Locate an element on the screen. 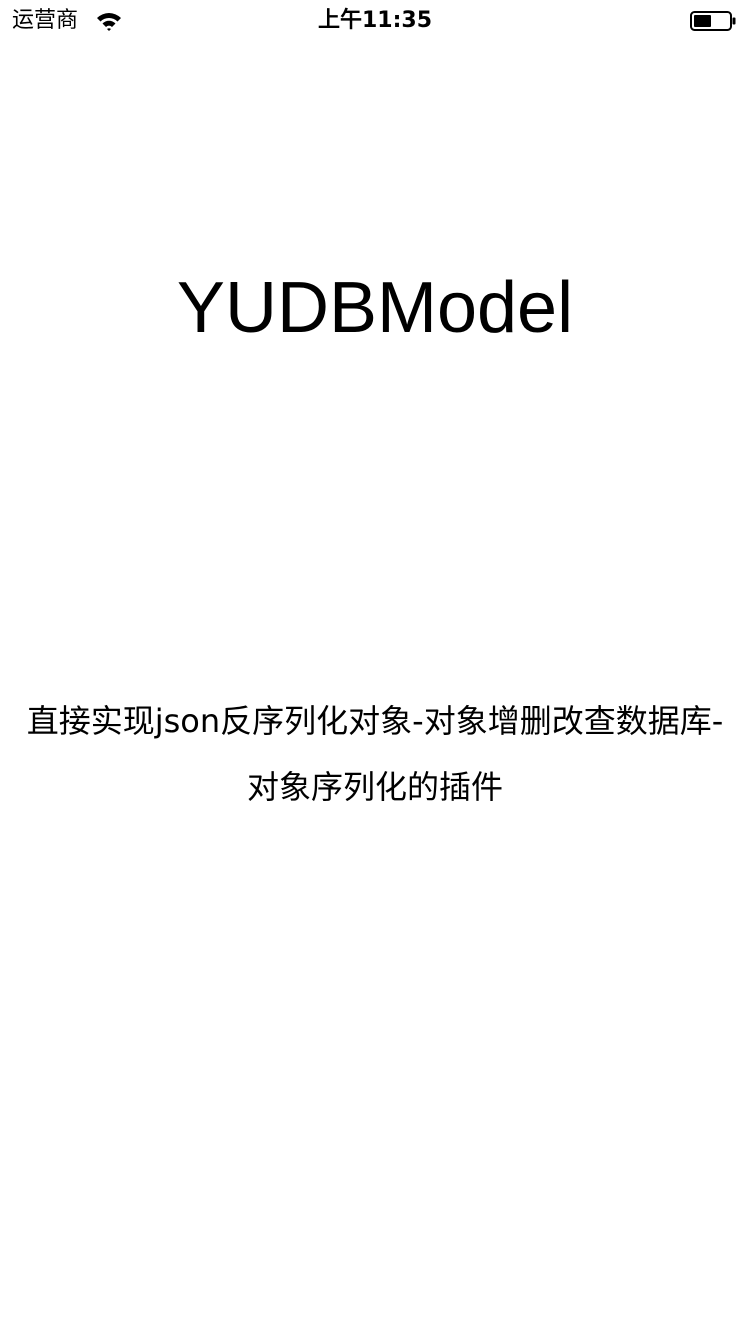 This screenshot has height=1334, width=750. clock: 上午11:35 is located at coordinates (375, 20).